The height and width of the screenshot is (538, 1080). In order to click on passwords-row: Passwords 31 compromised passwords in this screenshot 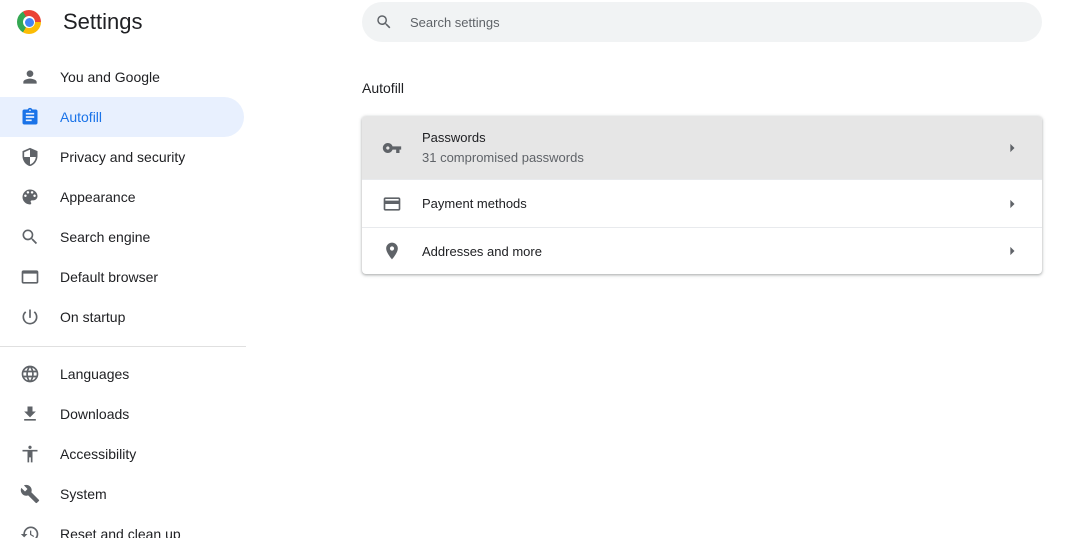, I will do `click(702, 147)`.